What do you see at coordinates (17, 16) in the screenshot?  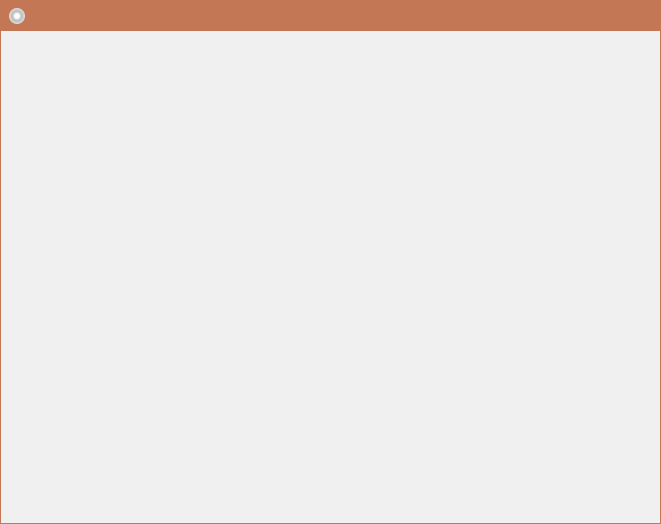 I see `app-disc-icon` at bounding box center [17, 16].